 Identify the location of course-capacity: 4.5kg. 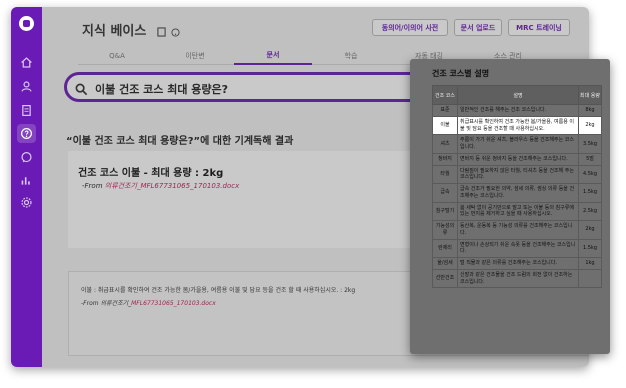
(590, 174).